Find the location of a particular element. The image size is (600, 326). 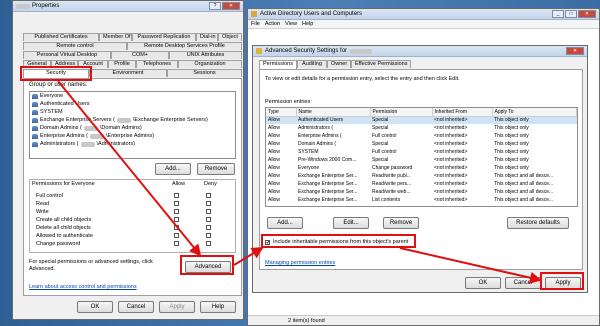

remove-entry-button: Remove is located at coordinates (401, 223).